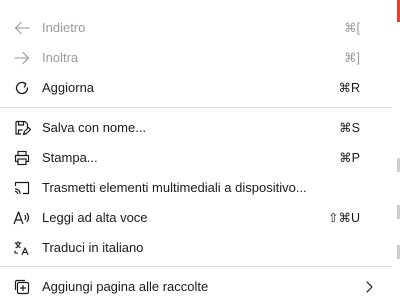 This screenshot has height=303, width=400. What do you see at coordinates (196, 248) in the screenshot?
I see `menu-item-translate: Traduci in italiano` at bounding box center [196, 248].